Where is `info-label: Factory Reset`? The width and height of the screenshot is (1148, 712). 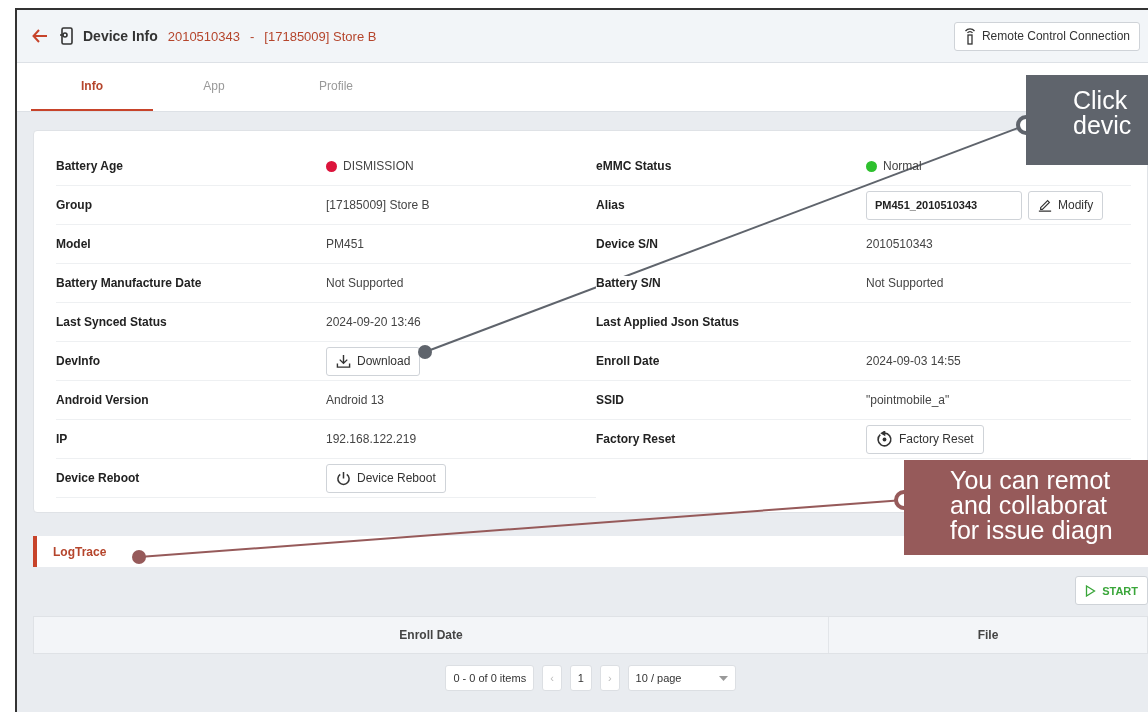 info-label: Factory Reset is located at coordinates (636, 439).